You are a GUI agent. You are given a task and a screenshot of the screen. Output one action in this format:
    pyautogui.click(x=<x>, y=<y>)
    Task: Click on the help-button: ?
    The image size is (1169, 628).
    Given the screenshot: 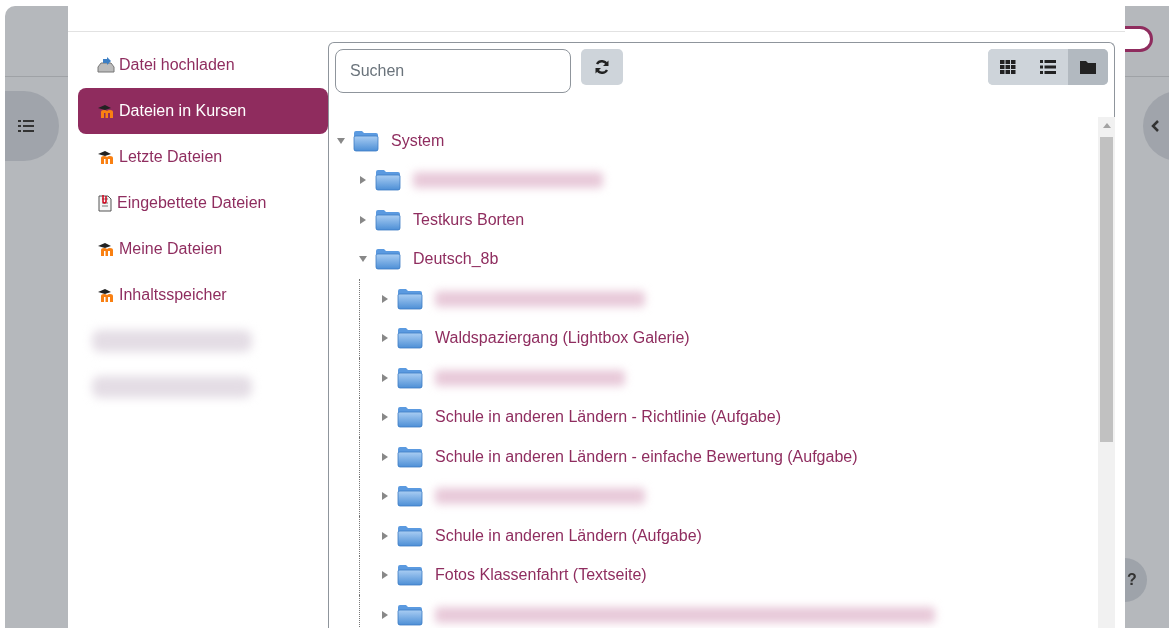 What is the action you would take?
    pyautogui.click(x=1136, y=580)
    